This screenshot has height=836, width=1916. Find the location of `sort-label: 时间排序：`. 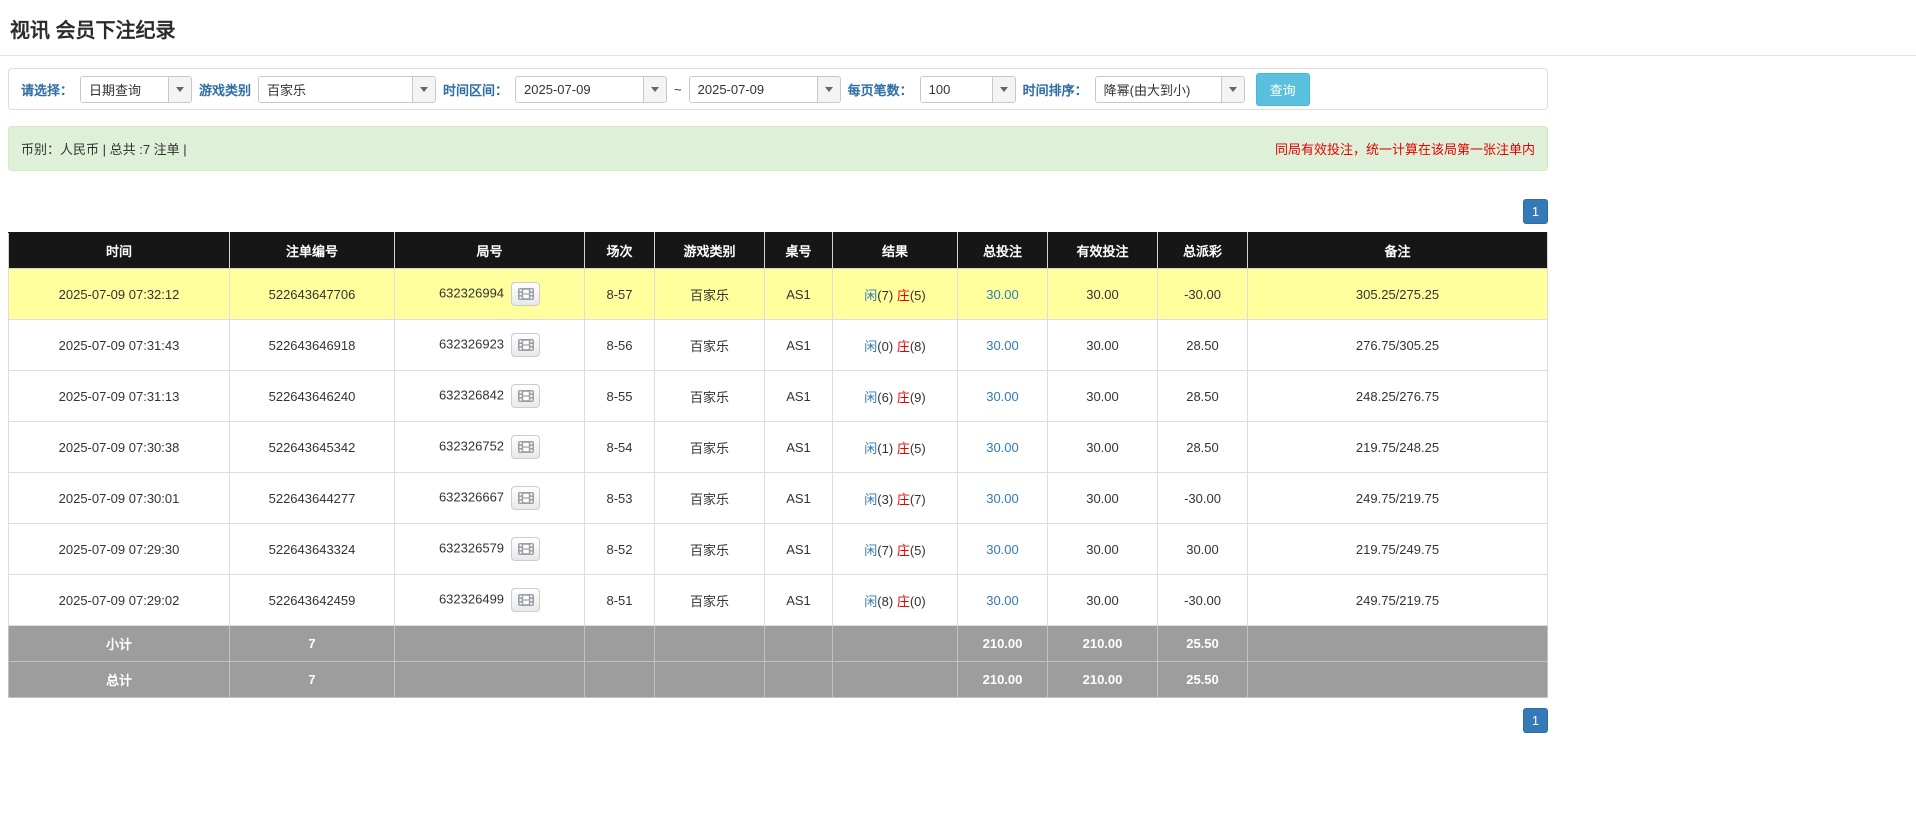

sort-label: 时间排序： is located at coordinates (1055, 90).